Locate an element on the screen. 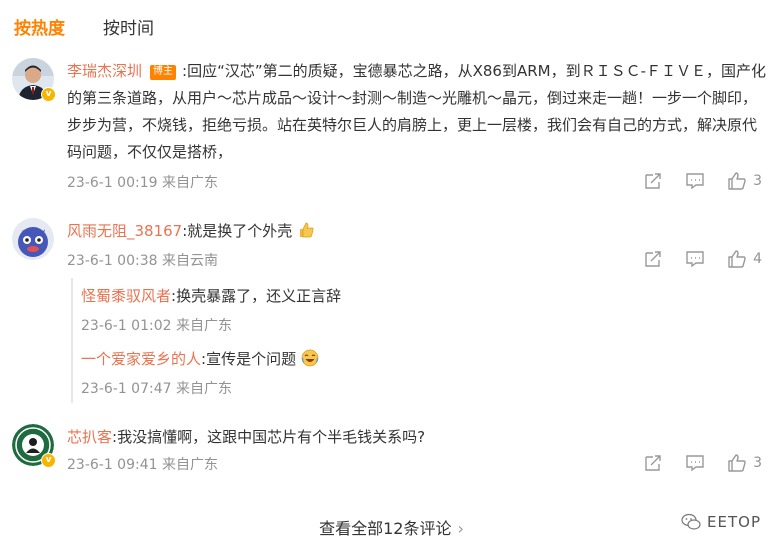 This screenshot has width=783, height=552. comment-text: :就是换了个外壳 is located at coordinates (237, 231).